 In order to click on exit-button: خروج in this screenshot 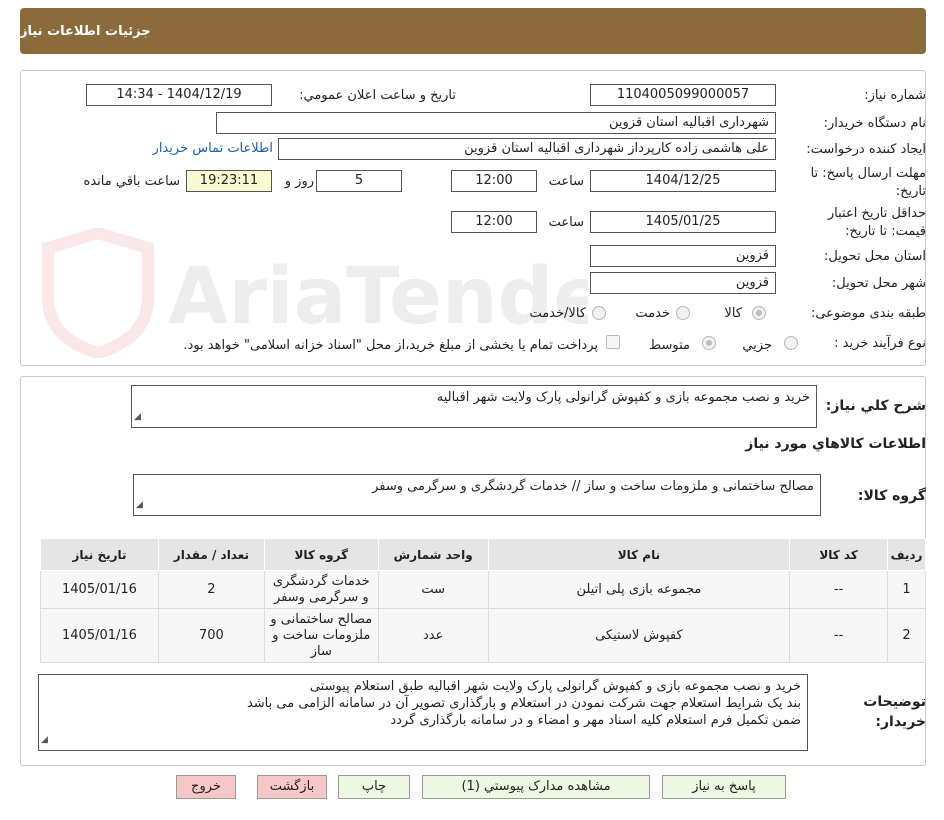, I will do `click(206, 787)`.